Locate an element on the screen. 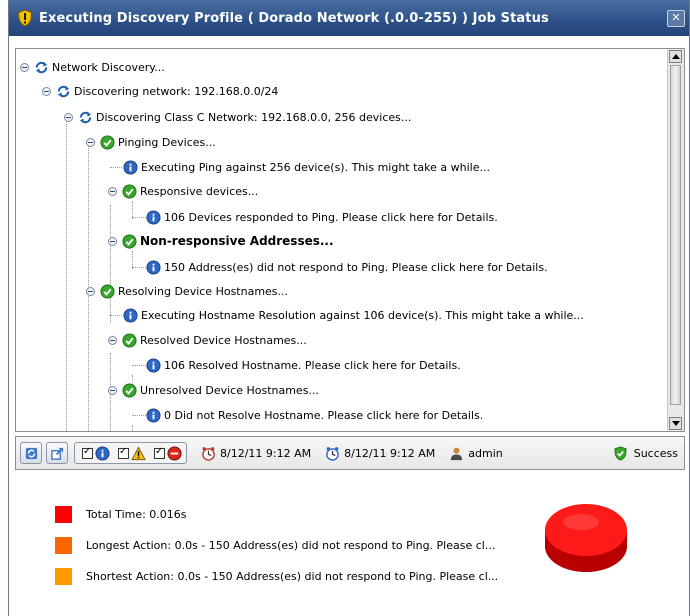 Image resolution: width=690 pixels, height=616 pixels. job-status-text: Success is located at coordinates (655, 453).